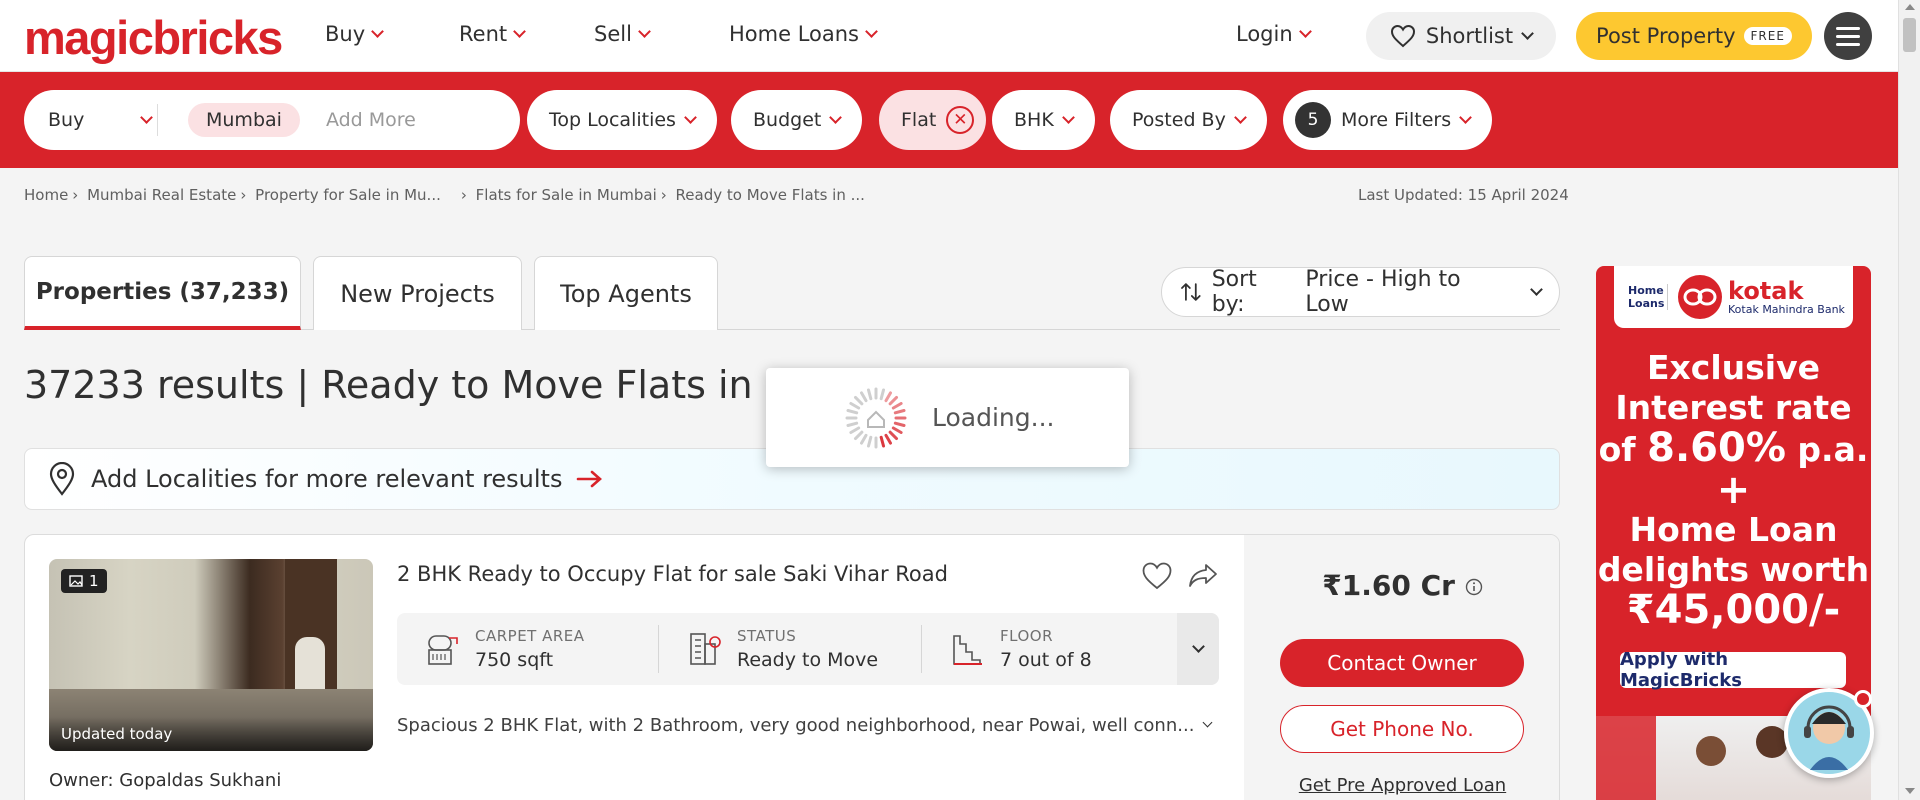 Image resolution: width=1920 pixels, height=800 pixels. Describe the element at coordinates (162, 293) in the screenshot. I see `tab-properties: Properties (37,233)` at that location.